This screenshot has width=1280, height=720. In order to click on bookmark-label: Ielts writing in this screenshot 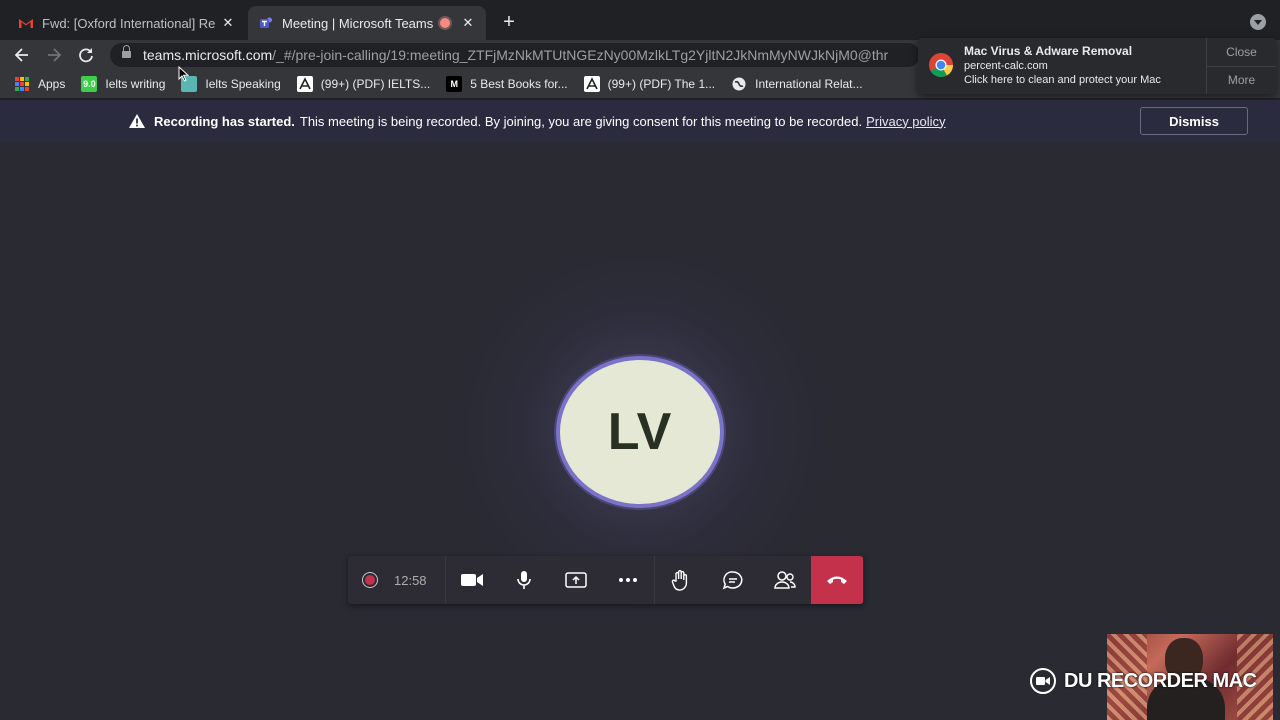, I will do `click(135, 84)`.